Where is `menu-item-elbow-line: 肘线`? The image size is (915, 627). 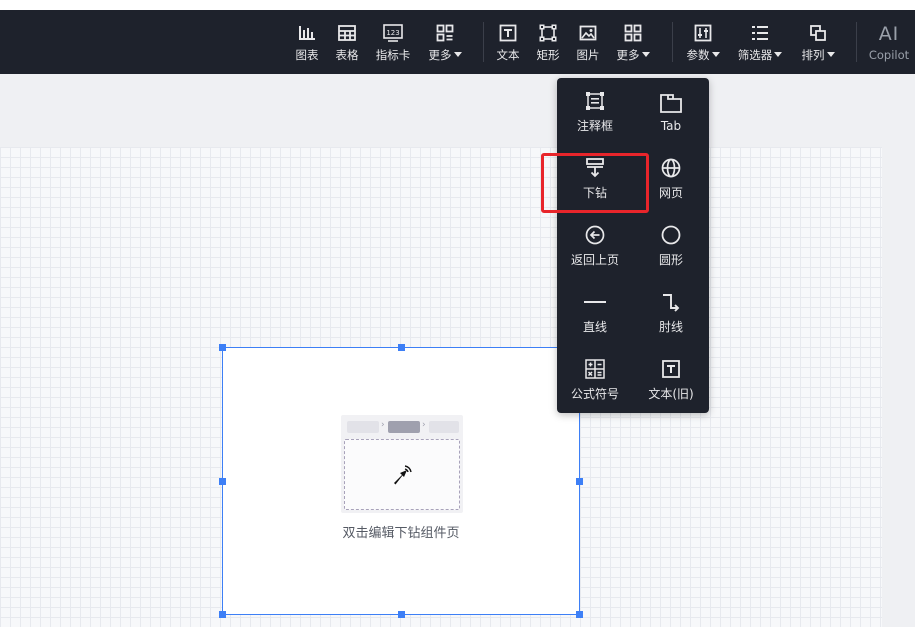 menu-item-elbow-line: 肘线 is located at coordinates (671, 312).